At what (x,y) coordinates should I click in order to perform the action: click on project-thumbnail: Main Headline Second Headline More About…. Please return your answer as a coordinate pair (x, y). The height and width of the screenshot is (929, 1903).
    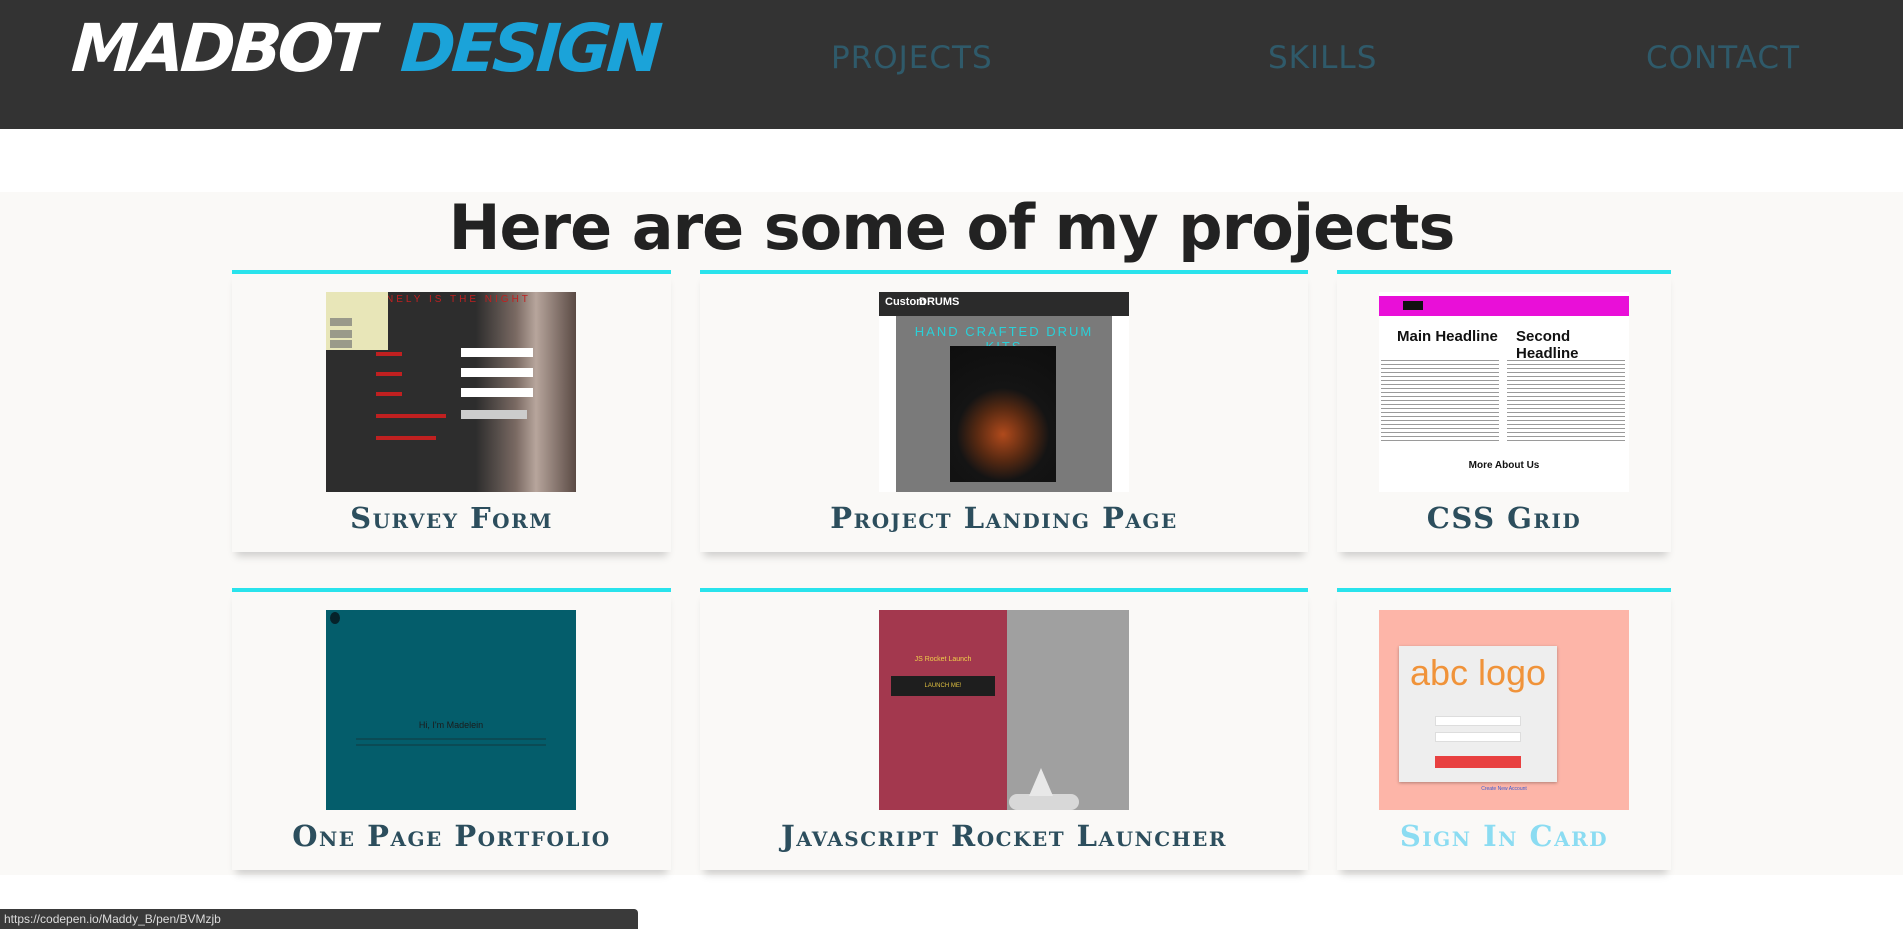
    Looking at the image, I should click on (1504, 392).